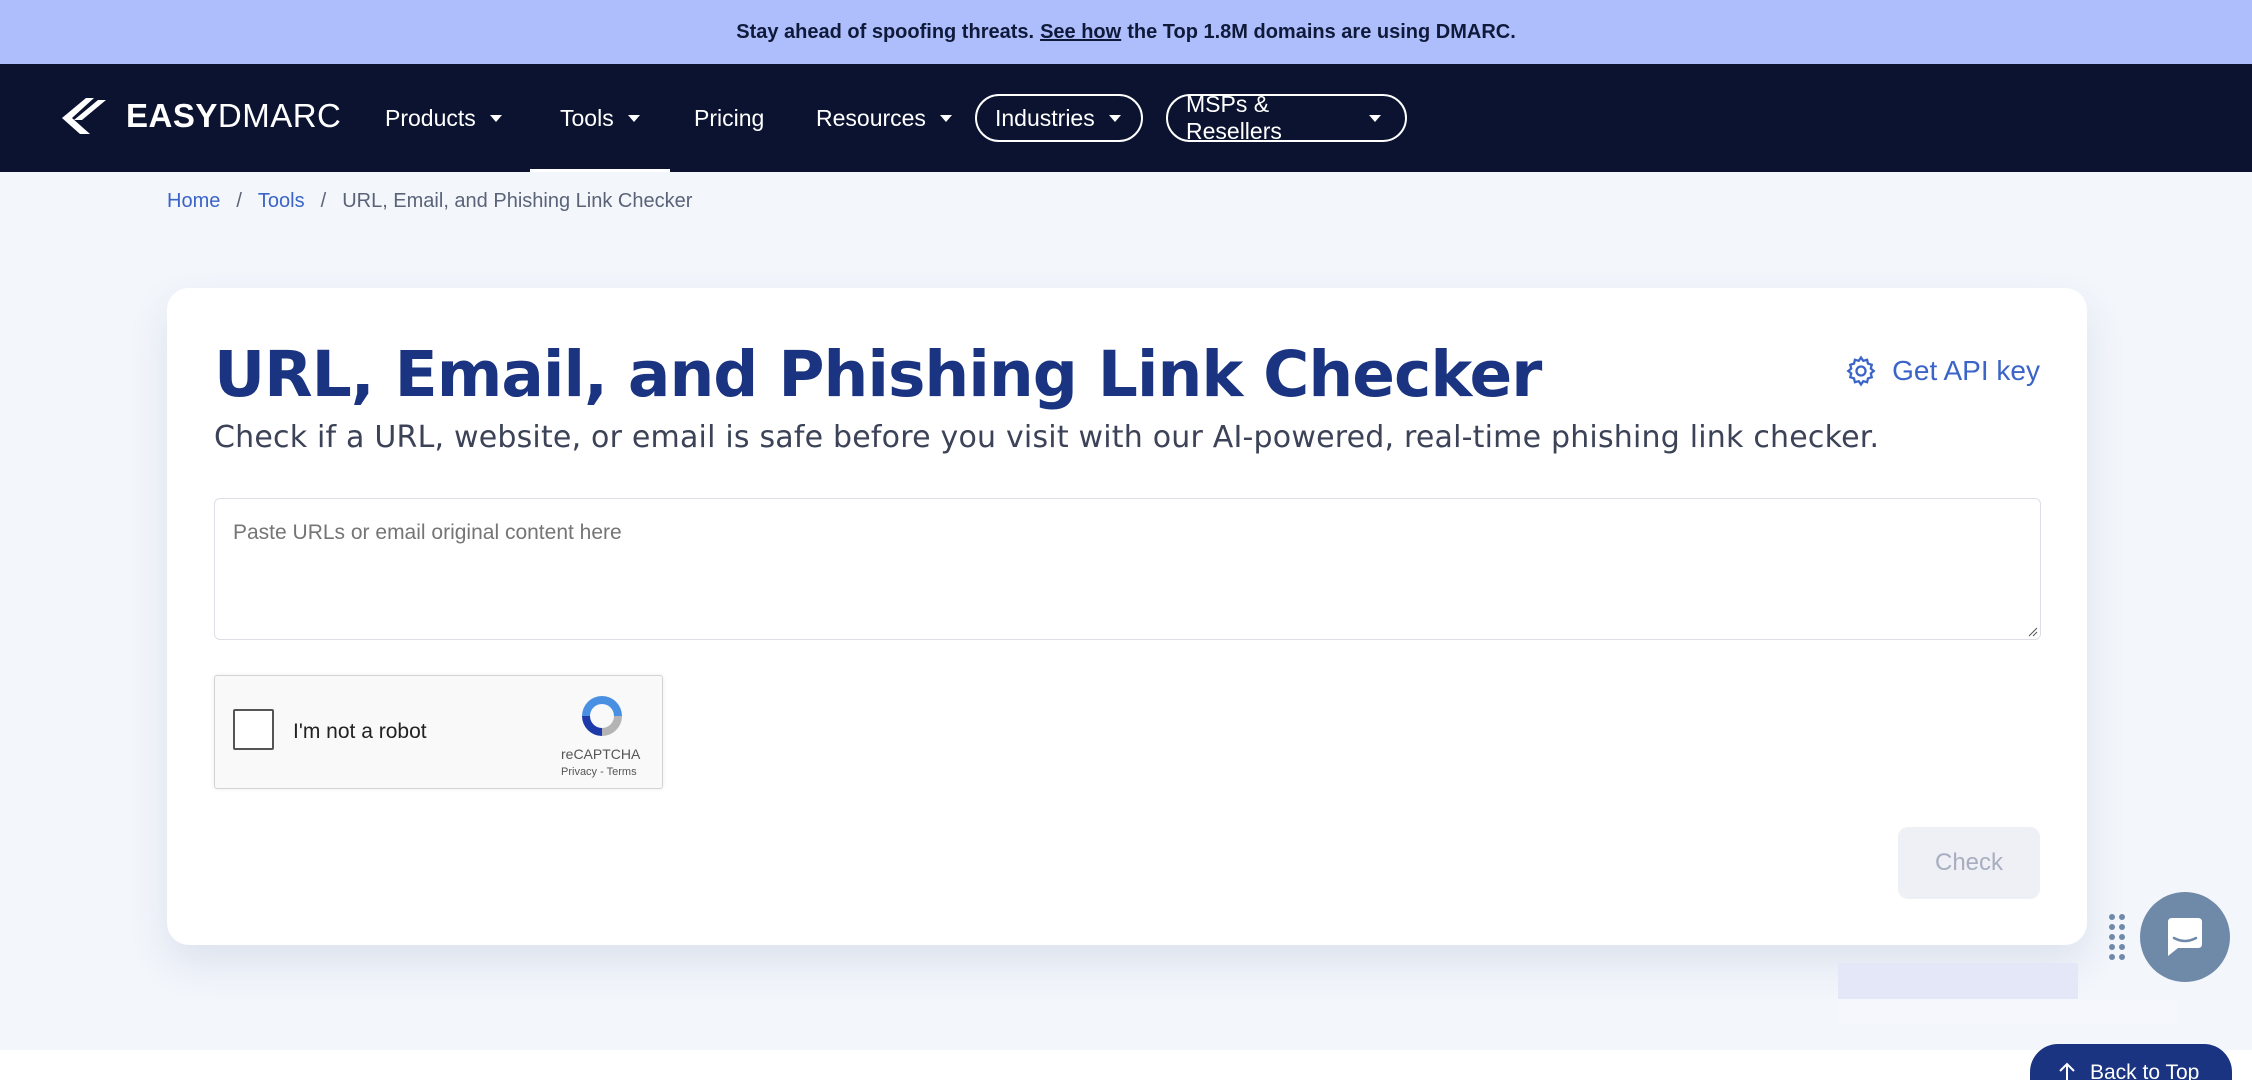  Describe the element at coordinates (2067, 1071) in the screenshot. I see `arrow-up-icon` at that location.